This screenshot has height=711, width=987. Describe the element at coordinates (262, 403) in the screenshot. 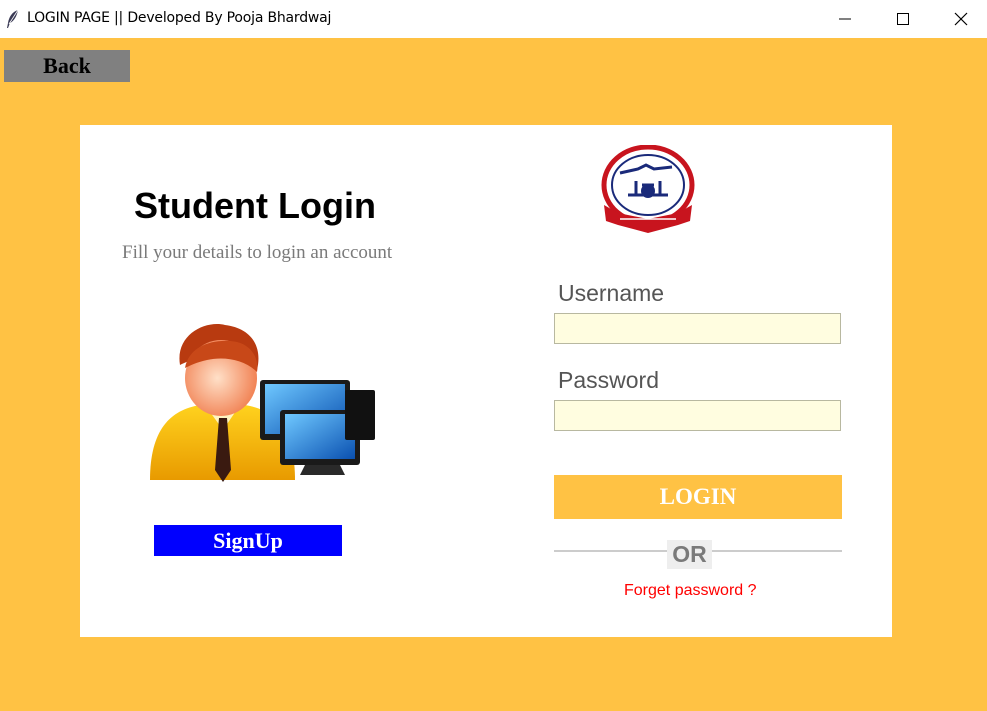

I see `user-computer-icon` at that location.